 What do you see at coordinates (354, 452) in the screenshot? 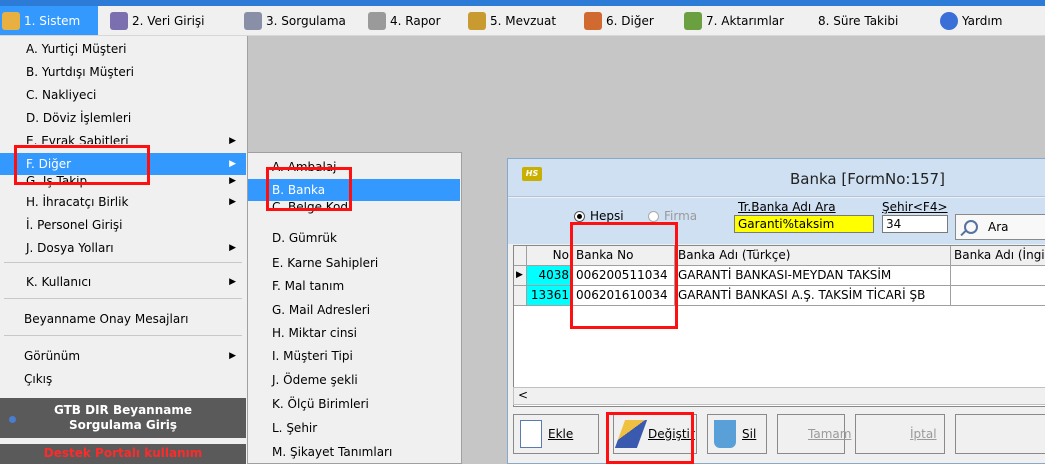
I see `submenu-item-sikayet-tanimlari: M. Şikayet Tanımları` at bounding box center [354, 452].